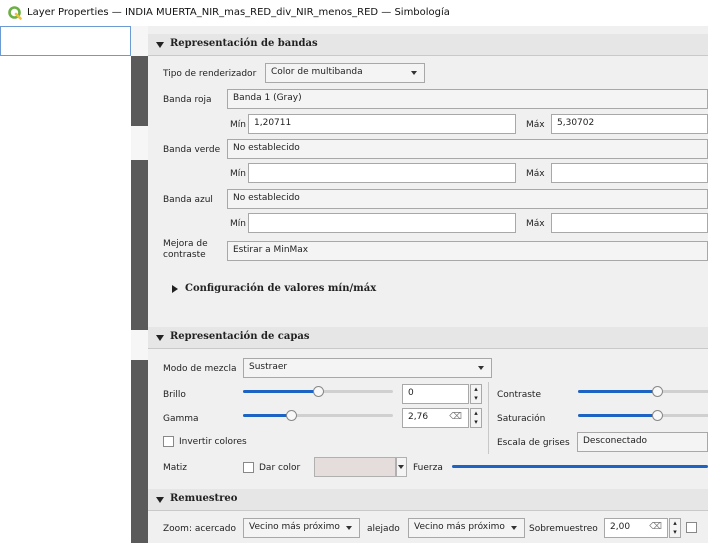  Describe the element at coordinates (636, 528) in the screenshot. I see `oversampling-input: 2,00 ⌫` at that location.